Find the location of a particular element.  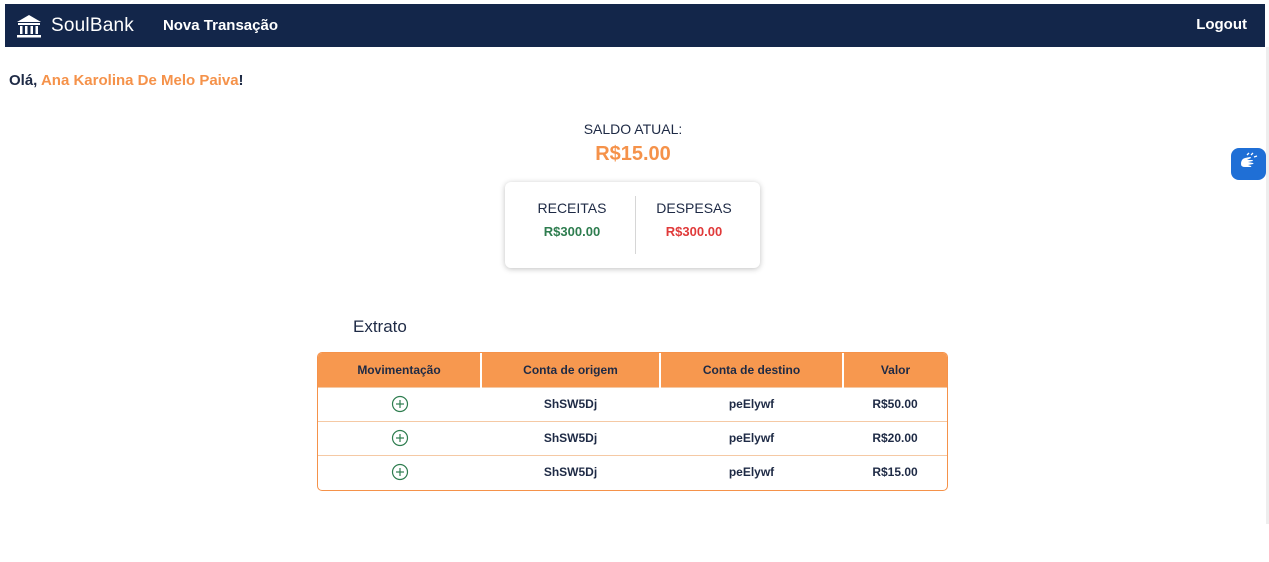

summary-divider is located at coordinates (635, 225).